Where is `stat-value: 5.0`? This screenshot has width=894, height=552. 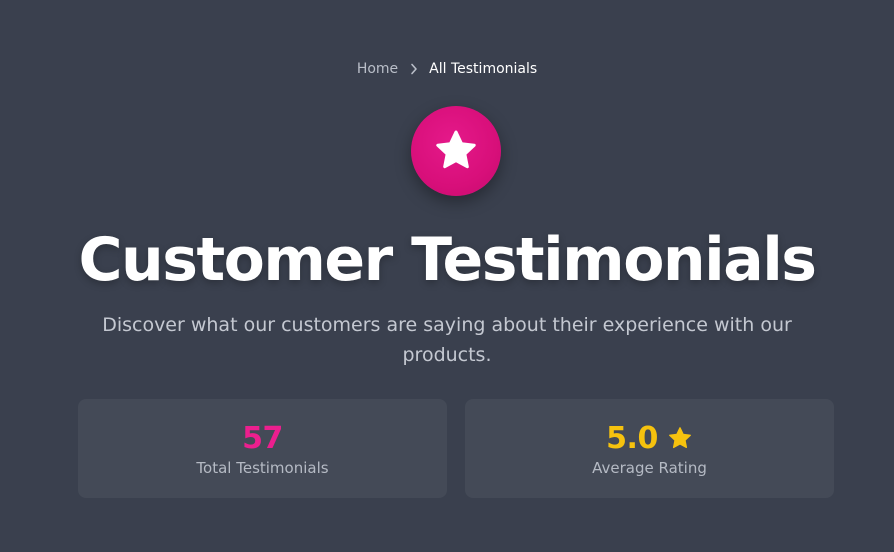 stat-value: 5.0 is located at coordinates (632, 438).